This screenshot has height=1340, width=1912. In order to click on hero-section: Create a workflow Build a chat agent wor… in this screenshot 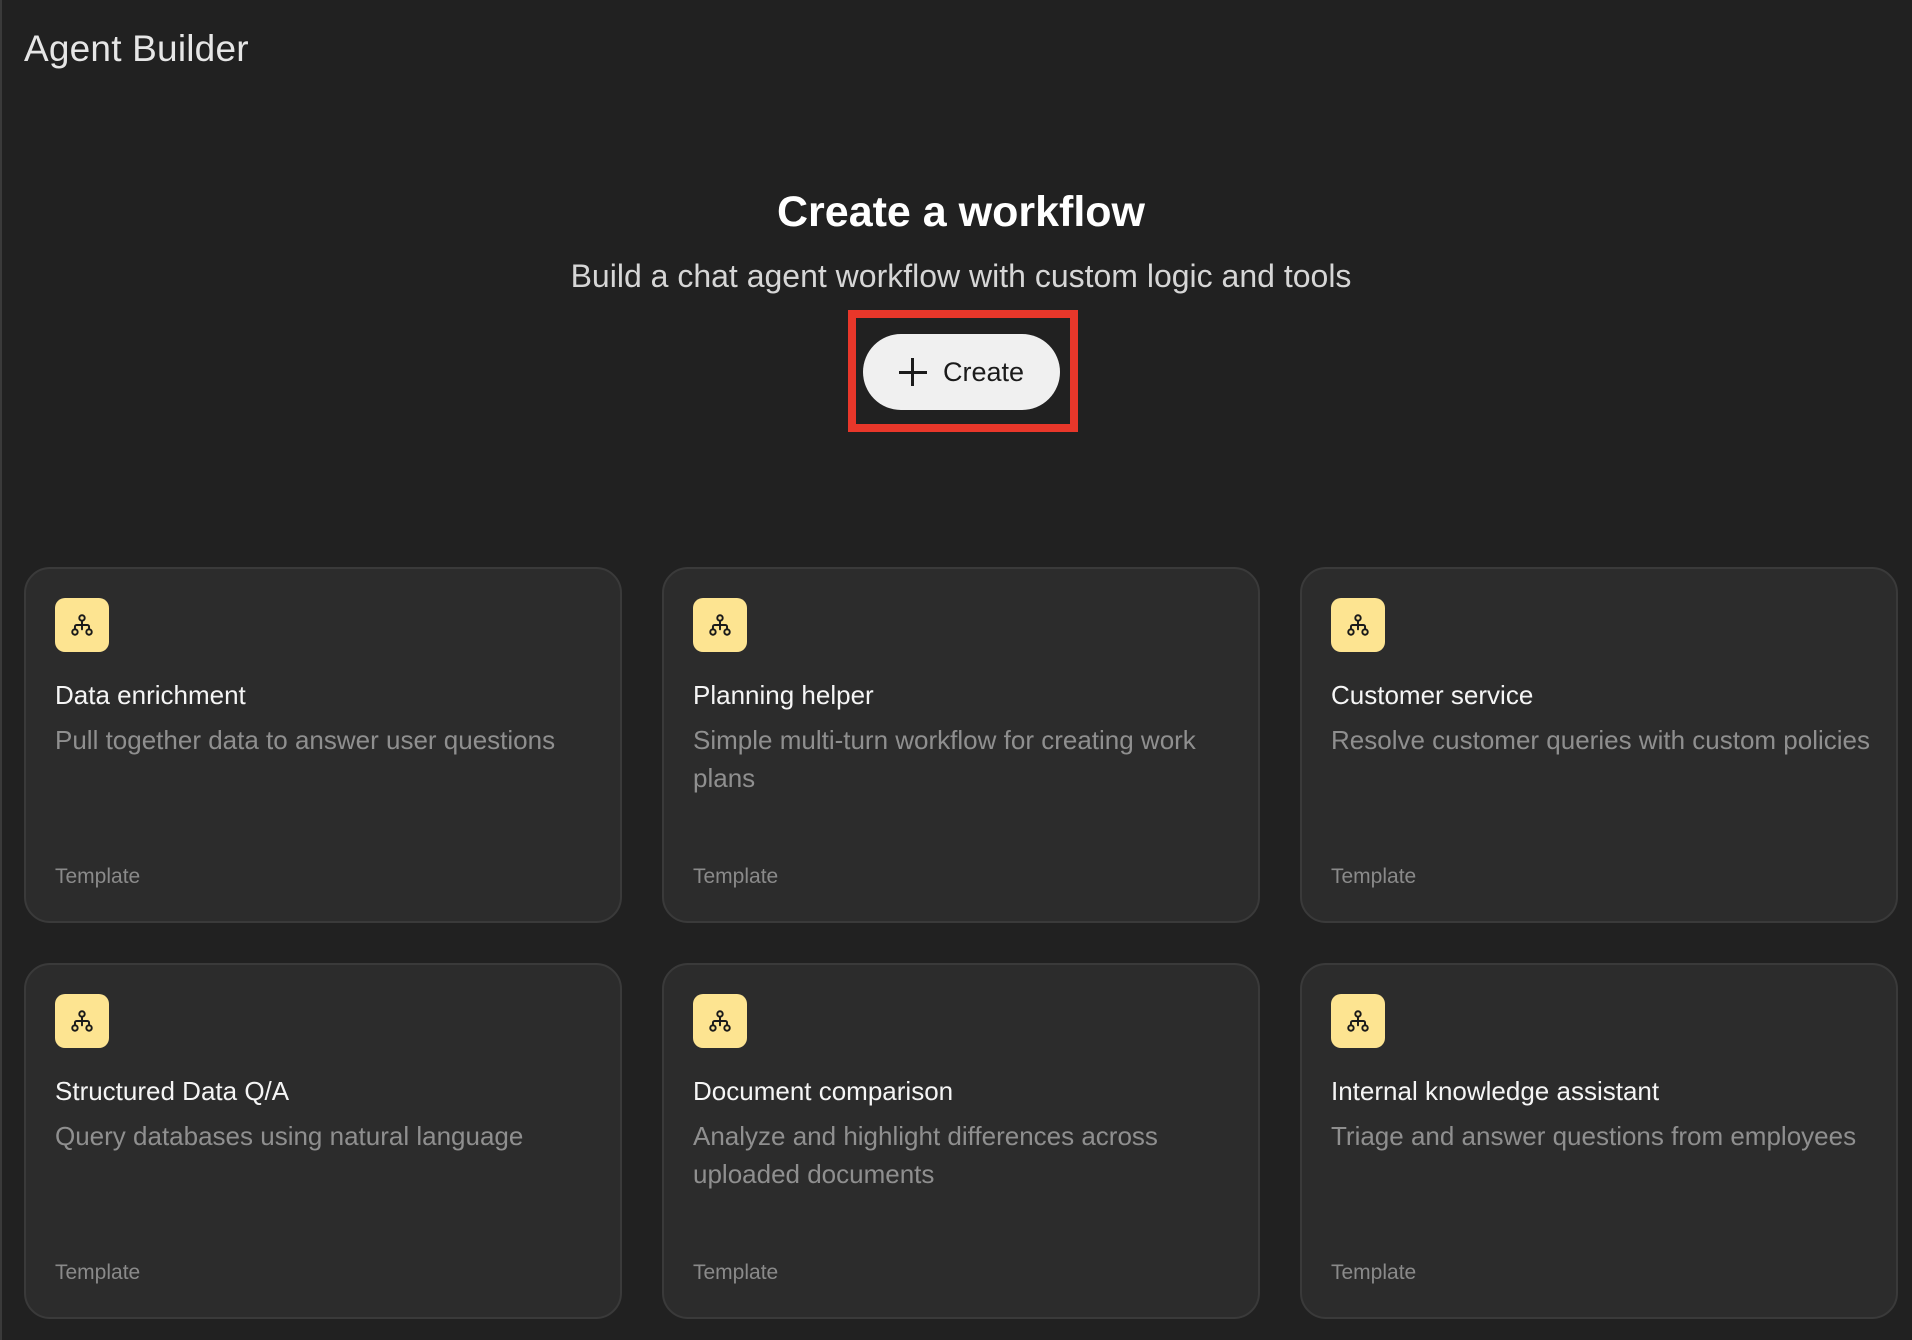, I will do `click(956, 239)`.